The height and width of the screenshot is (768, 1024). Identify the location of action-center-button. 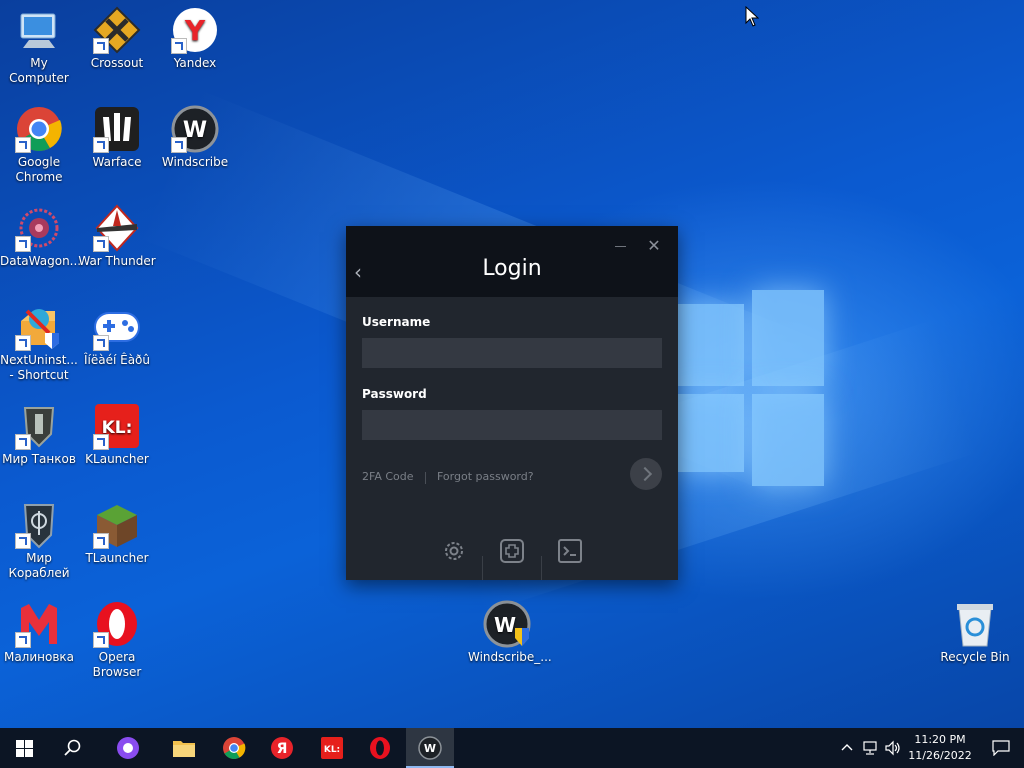
(1001, 748).